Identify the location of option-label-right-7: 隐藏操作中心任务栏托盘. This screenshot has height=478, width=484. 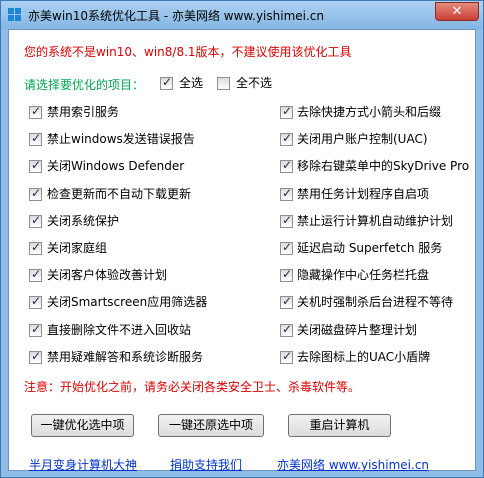
(363, 275).